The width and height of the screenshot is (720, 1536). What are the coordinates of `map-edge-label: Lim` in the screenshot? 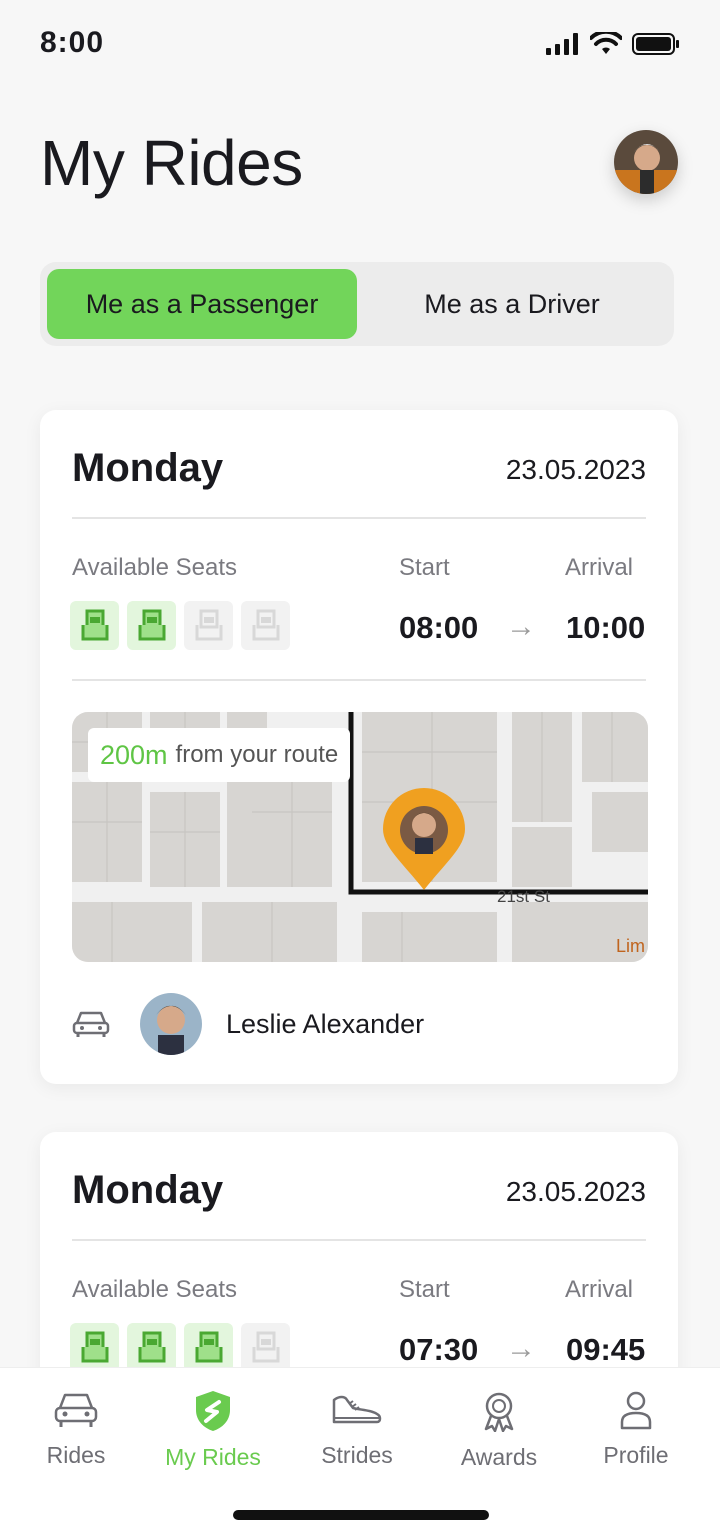 It's located at (630, 946).